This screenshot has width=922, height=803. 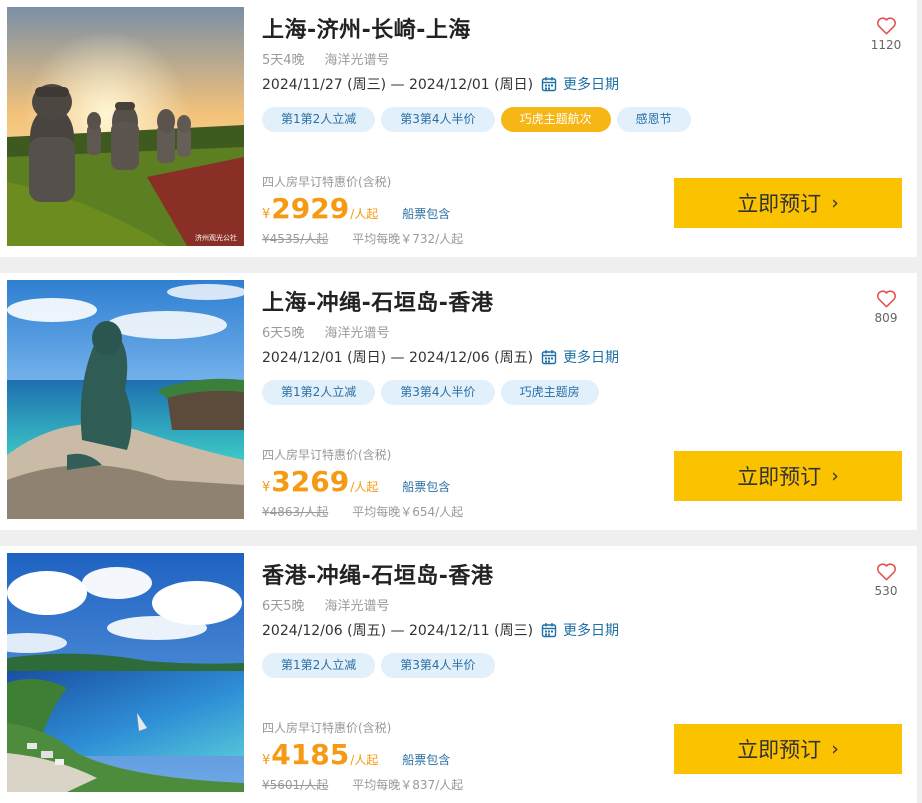 I want to click on price-details: ¥4863/人起 平均每晚￥654/人起, so click(x=362, y=511).